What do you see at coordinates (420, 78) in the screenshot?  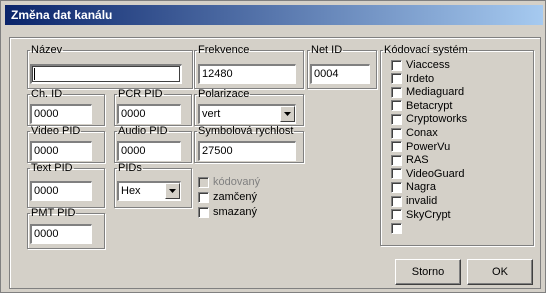 I see `checkbox-label: Irdeto` at bounding box center [420, 78].